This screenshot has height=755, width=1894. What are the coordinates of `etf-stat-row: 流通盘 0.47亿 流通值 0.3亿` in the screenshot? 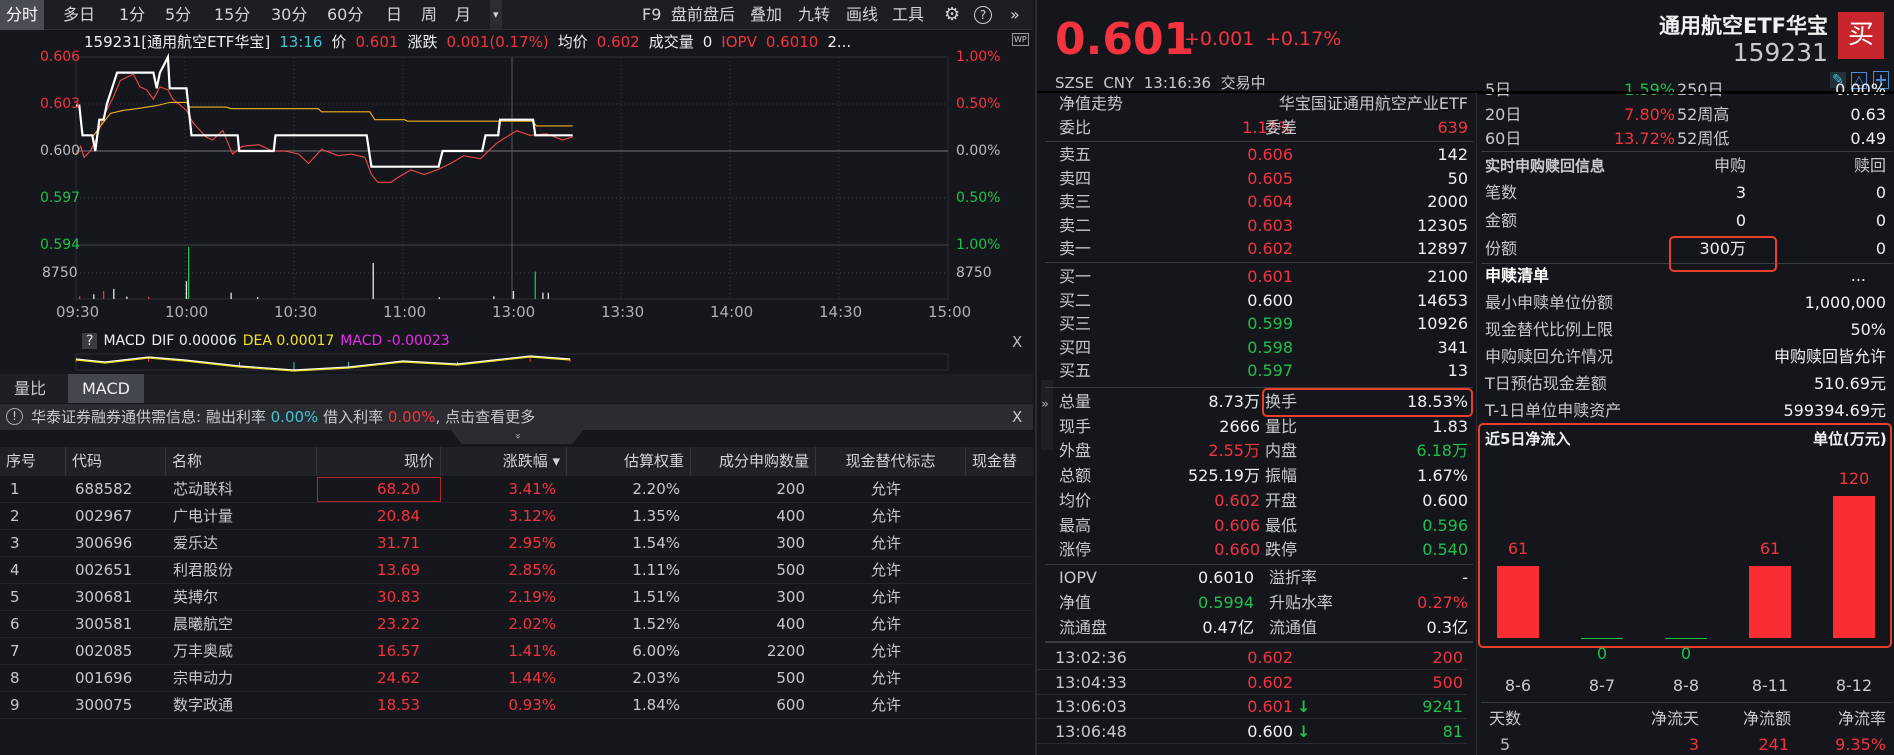 It's located at (1256, 628).